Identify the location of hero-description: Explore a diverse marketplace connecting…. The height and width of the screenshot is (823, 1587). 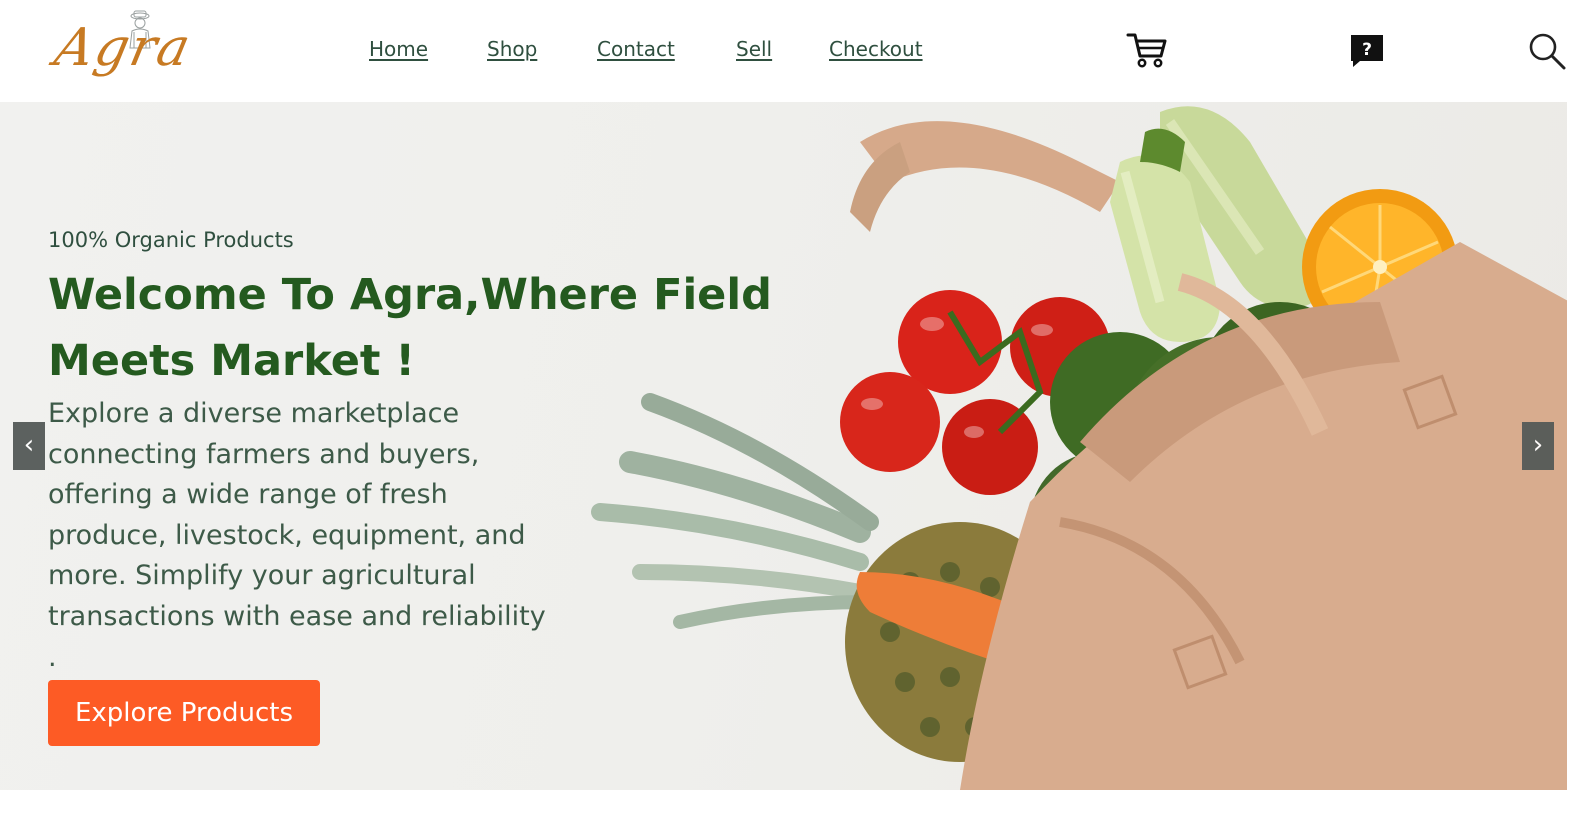
(297, 535).